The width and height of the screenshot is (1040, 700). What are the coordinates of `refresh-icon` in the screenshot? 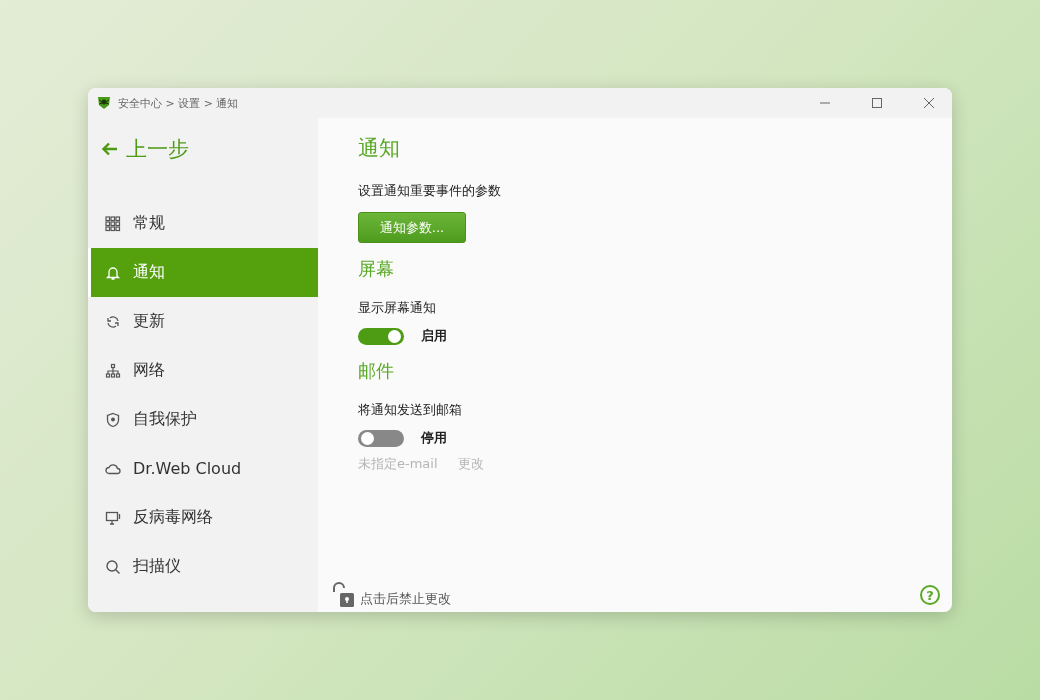 It's located at (113, 321).